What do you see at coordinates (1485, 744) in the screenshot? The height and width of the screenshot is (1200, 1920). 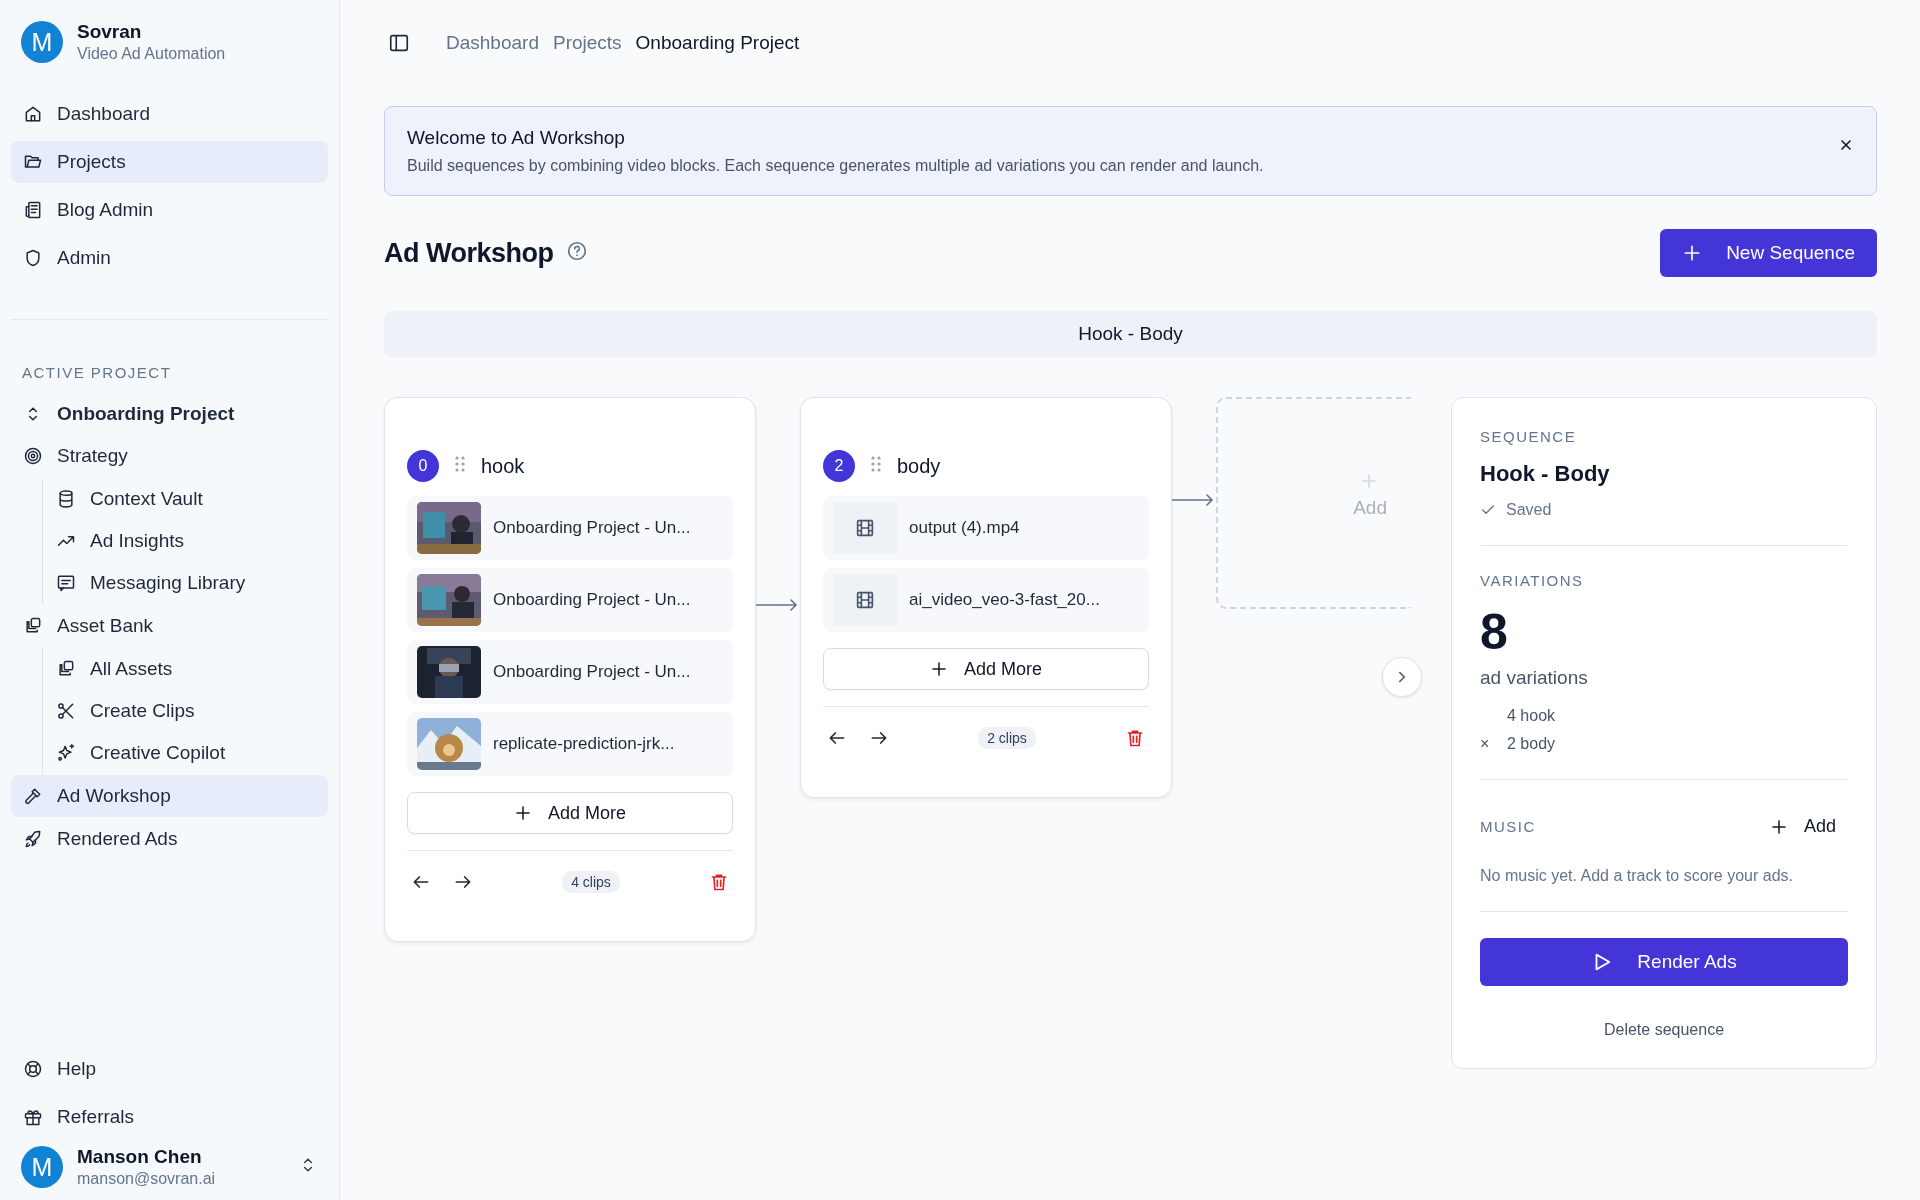 I see `multiply-sign: ×` at bounding box center [1485, 744].